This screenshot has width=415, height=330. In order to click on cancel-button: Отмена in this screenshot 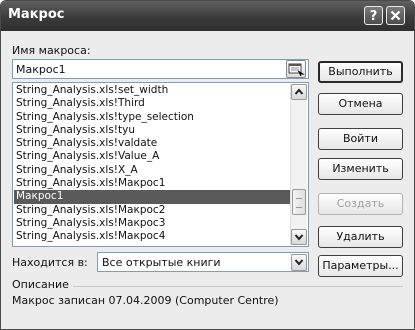, I will do `click(360, 104)`.